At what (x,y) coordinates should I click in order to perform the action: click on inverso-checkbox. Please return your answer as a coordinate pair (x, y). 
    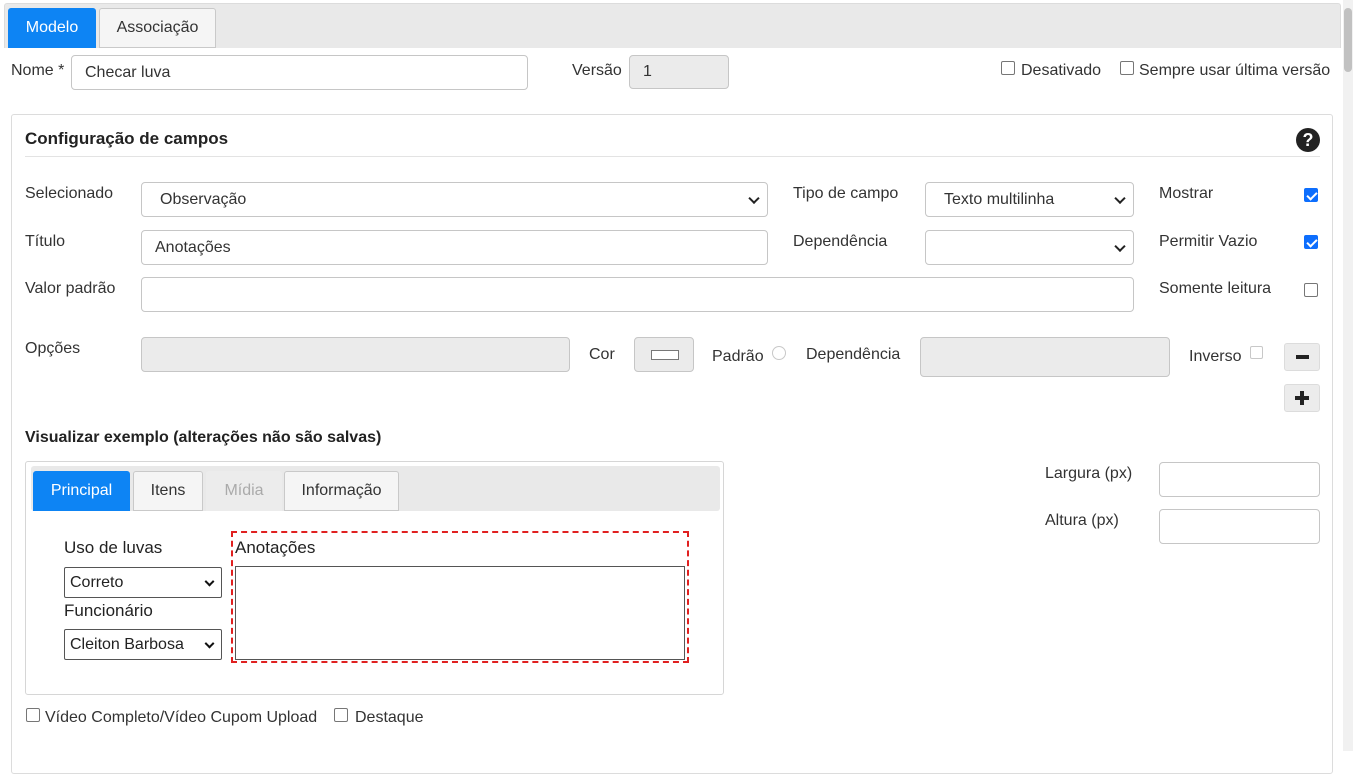
    Looking at the image, I should click on (1256, 352).